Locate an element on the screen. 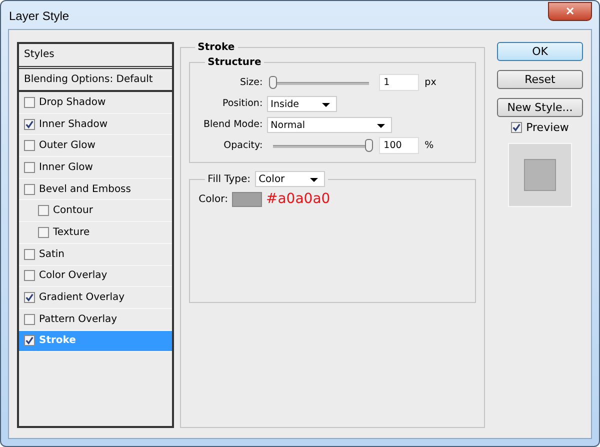  fill-type-label: Fill Type: is located at coordinates (229, 179).